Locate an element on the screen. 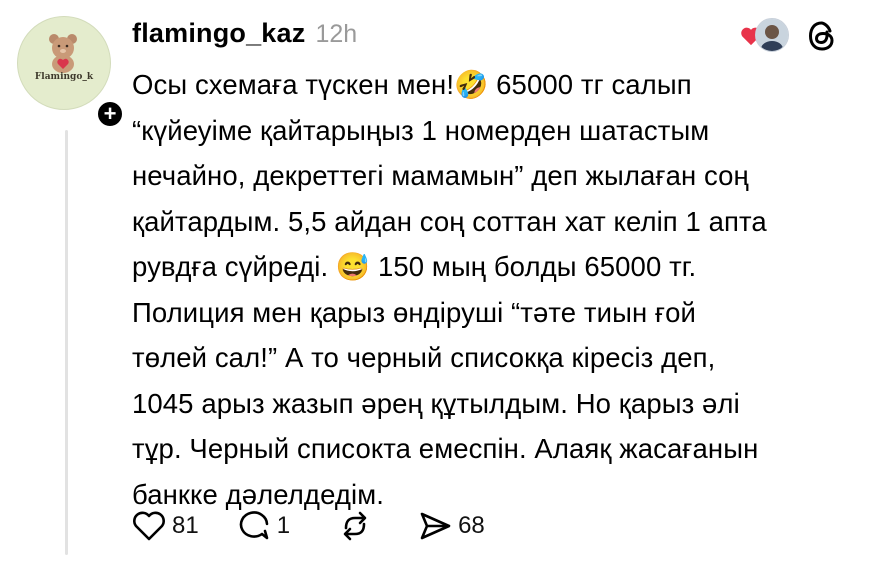 This screenshot has width=870, height=567. avatar: Flamingo_k is located at coordinates (64, 63).